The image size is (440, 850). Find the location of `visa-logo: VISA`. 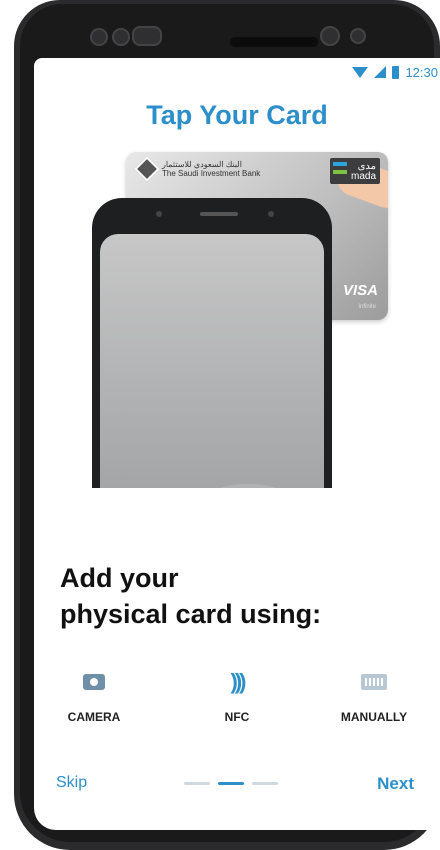

visa-logo: VISA is located at coordinates (360, 290).